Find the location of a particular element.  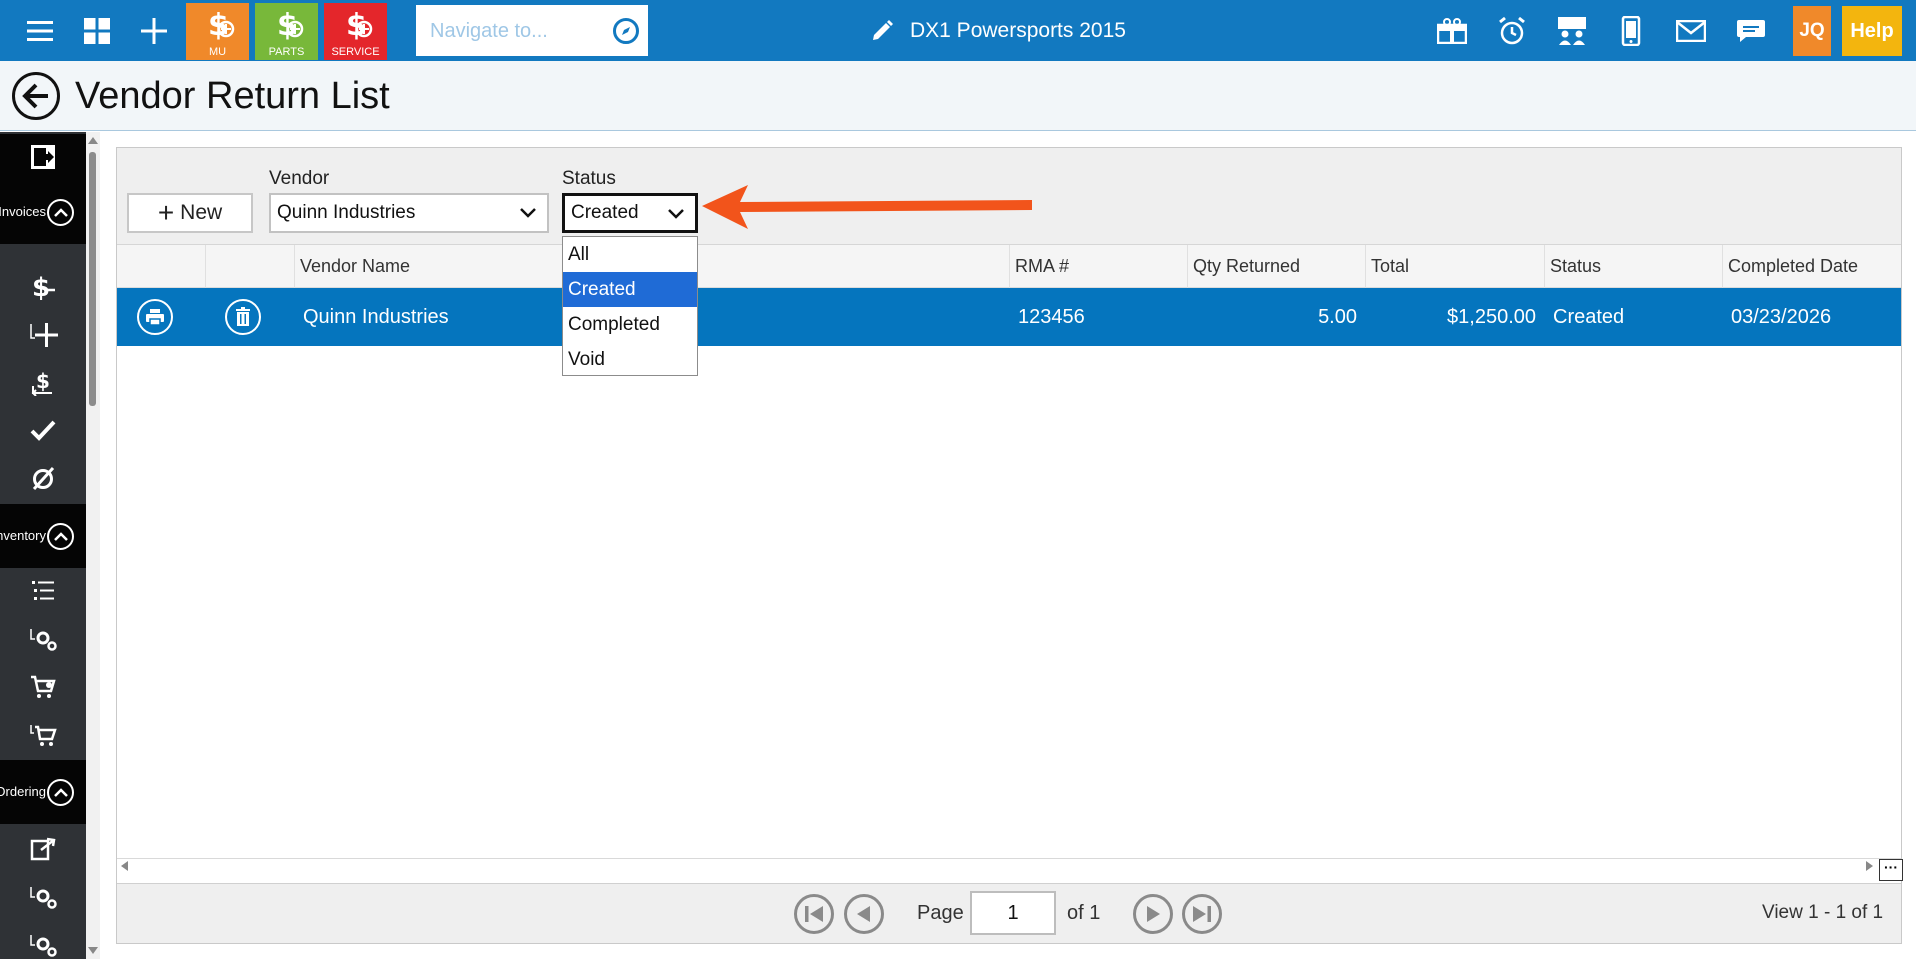

status-option-void: Void is located at coordinates (630, 359).